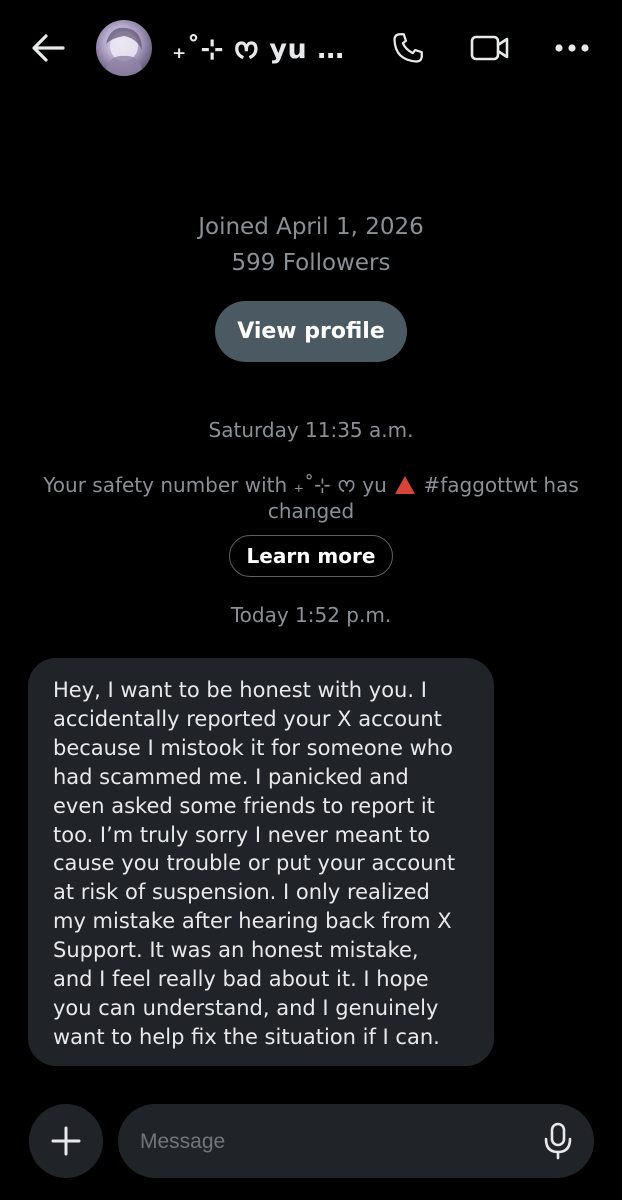 The width and height of the screenshot is (622, 1200). What do you see at coordinates (231, 776) in the screenshot?
I see `message-line: had scammed me. I panicked and` at bounding box center [231, 776].